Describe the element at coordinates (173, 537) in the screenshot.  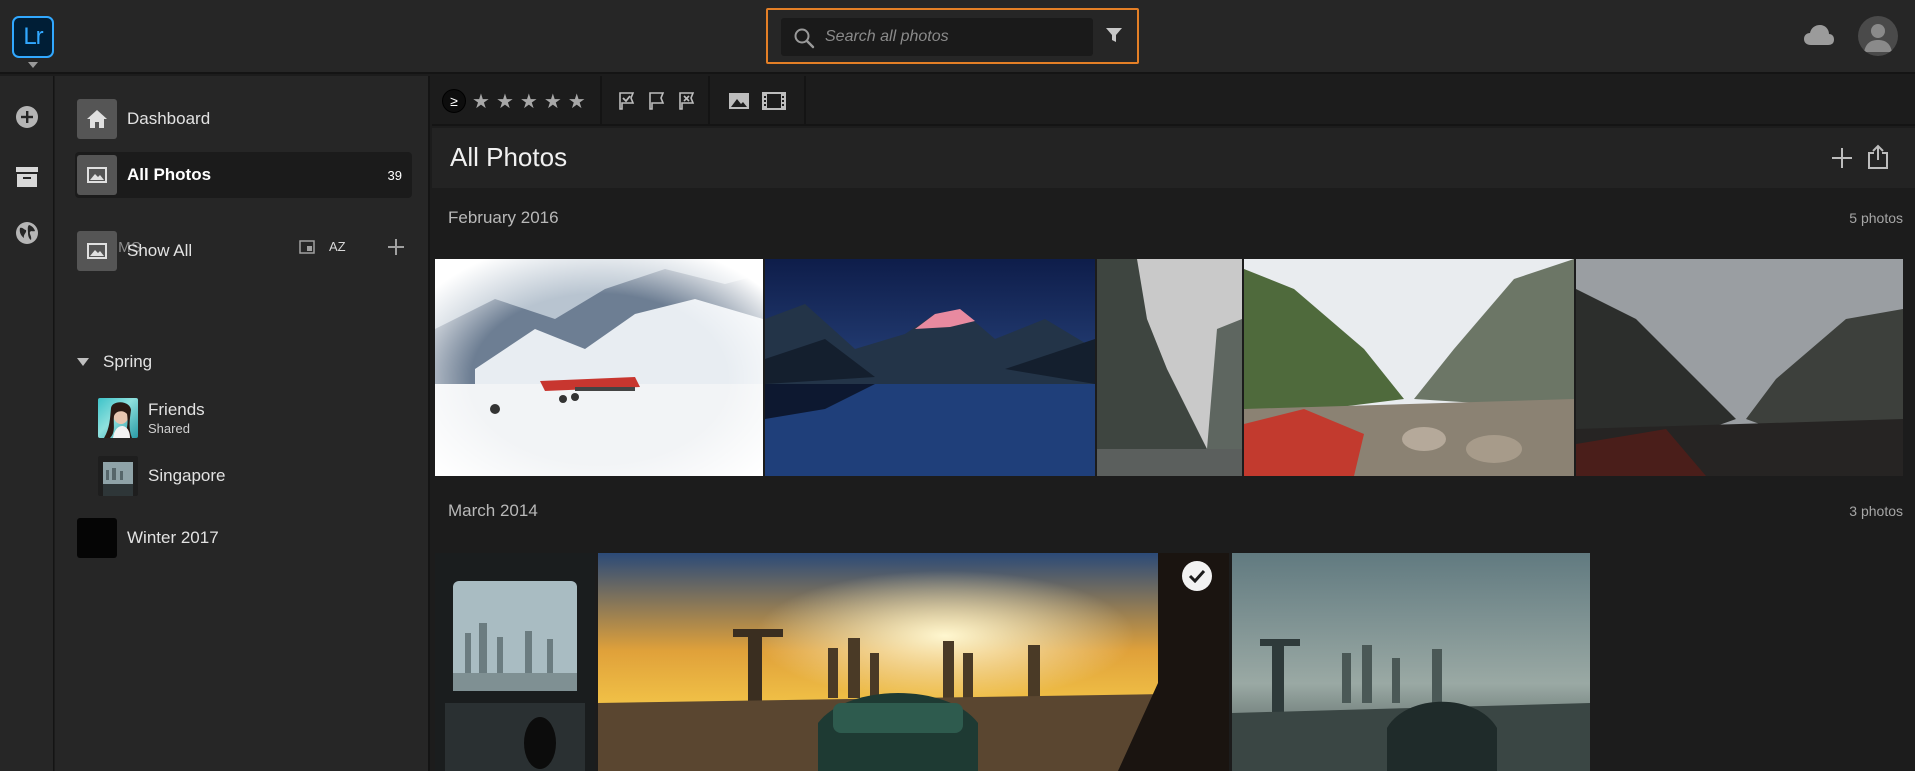
I see `winter-label: Winter 2017` at that location.